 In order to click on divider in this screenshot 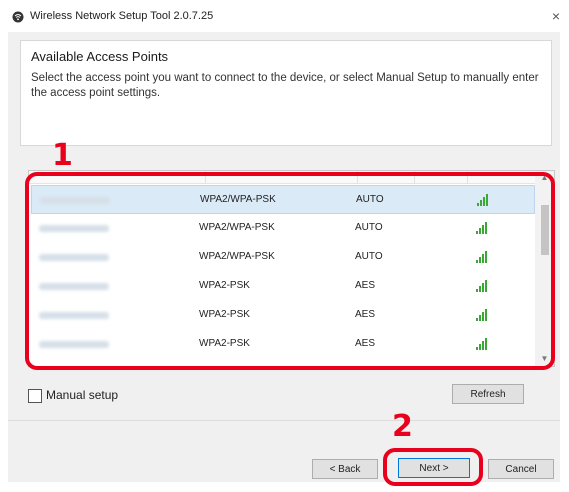, I will do `click(284, 420)`.